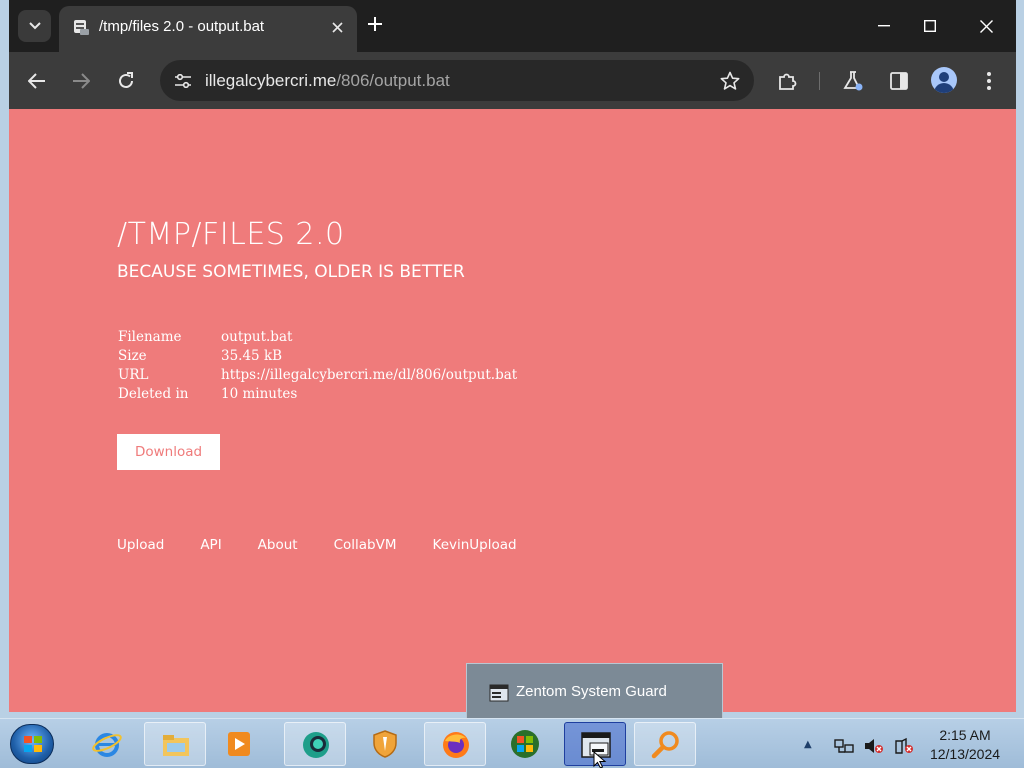 Image resolution: width=1024 pixels, height=768 pixels. What do you see at coordinates (600, 759) in the screenshot?
I see `mouse-cursor-icon` at bounding box center [600, 759].